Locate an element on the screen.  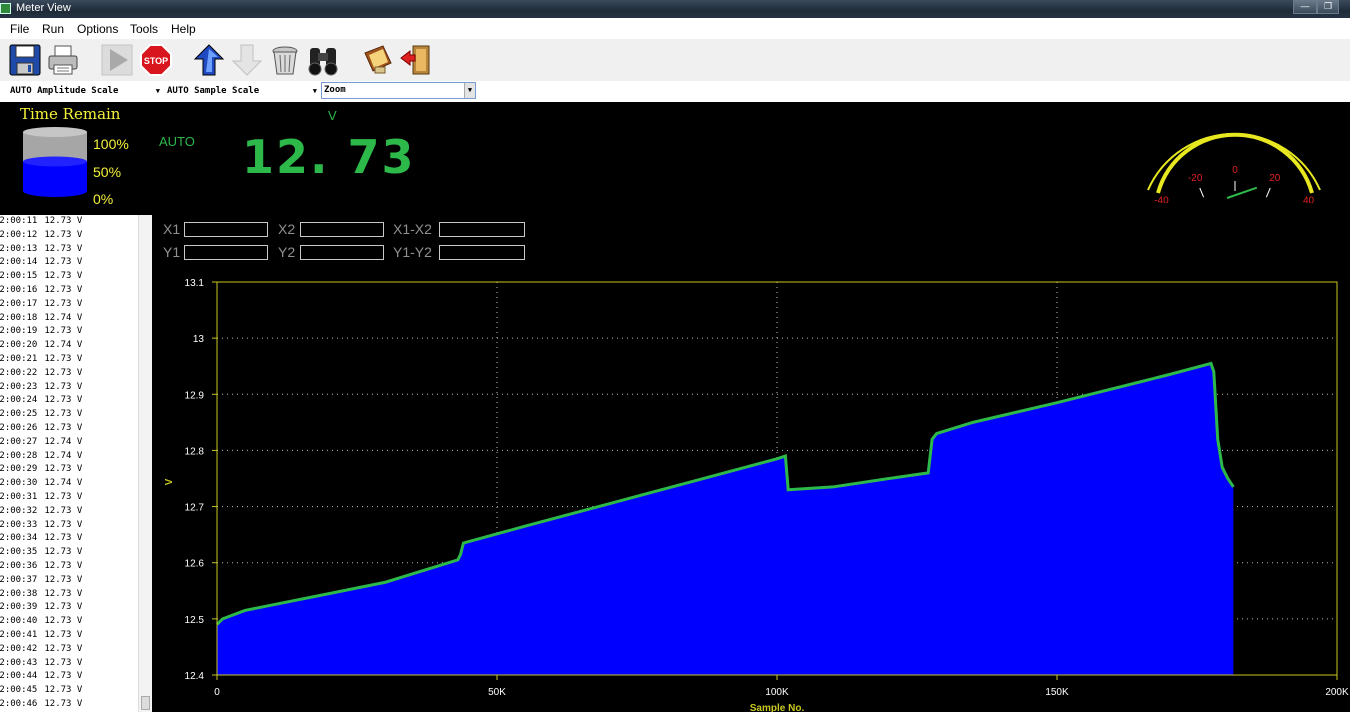
log-time: 22:00:18 is located at coordinates (19, 317).